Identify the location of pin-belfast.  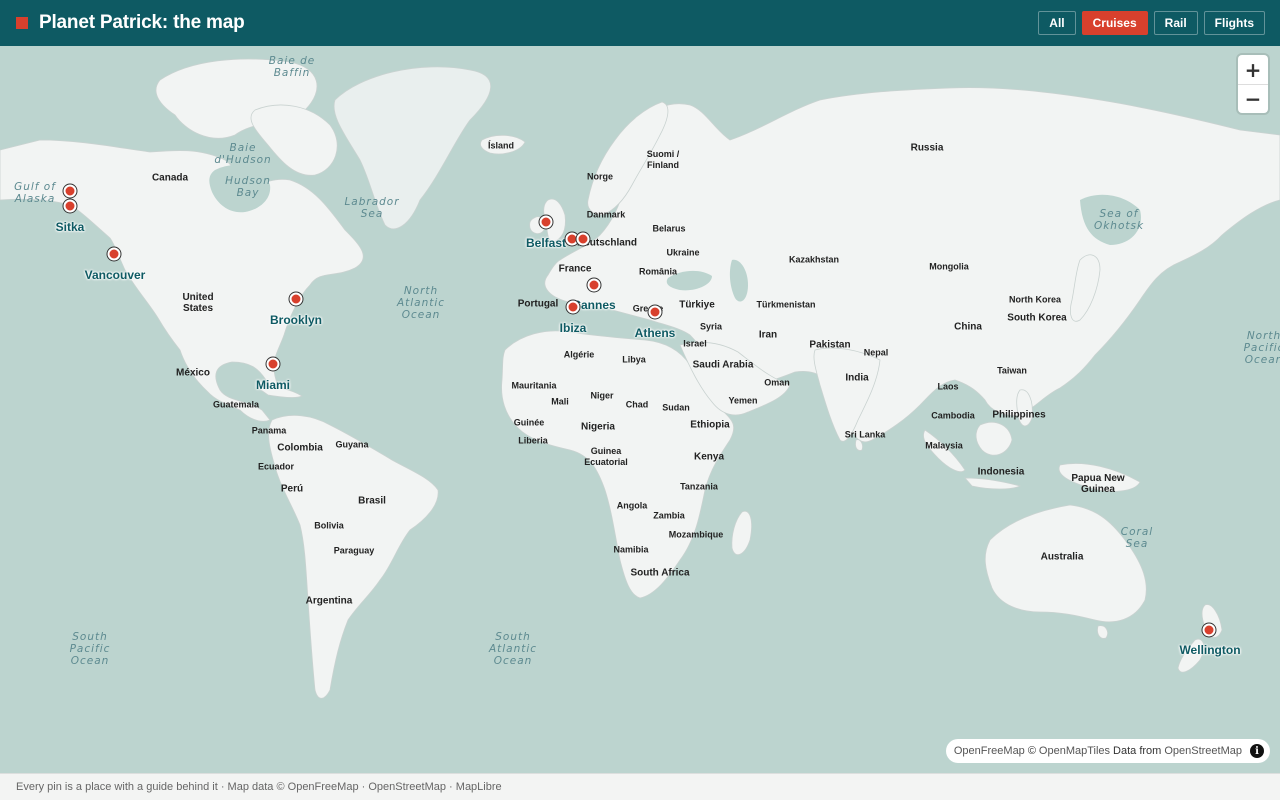
(546, 222).